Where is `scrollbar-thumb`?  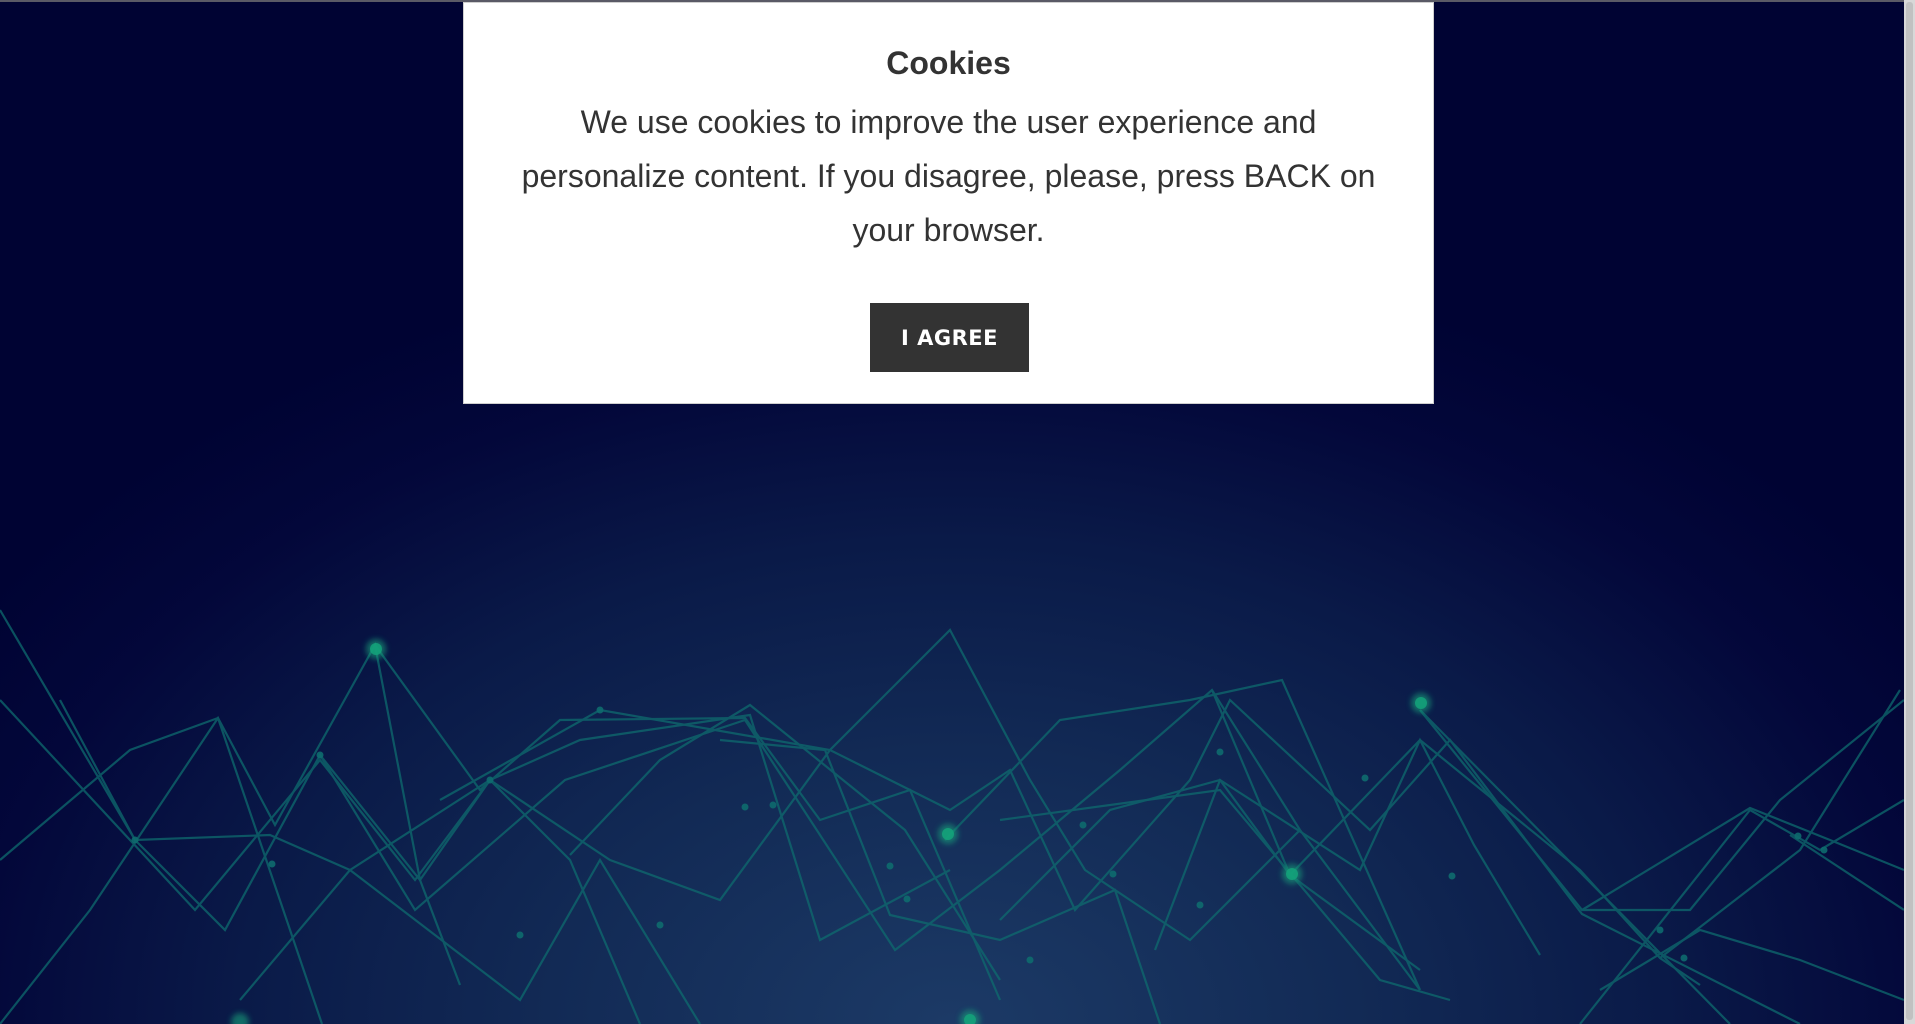 scrollbar-thumb is located at coordinates (1909, 511).